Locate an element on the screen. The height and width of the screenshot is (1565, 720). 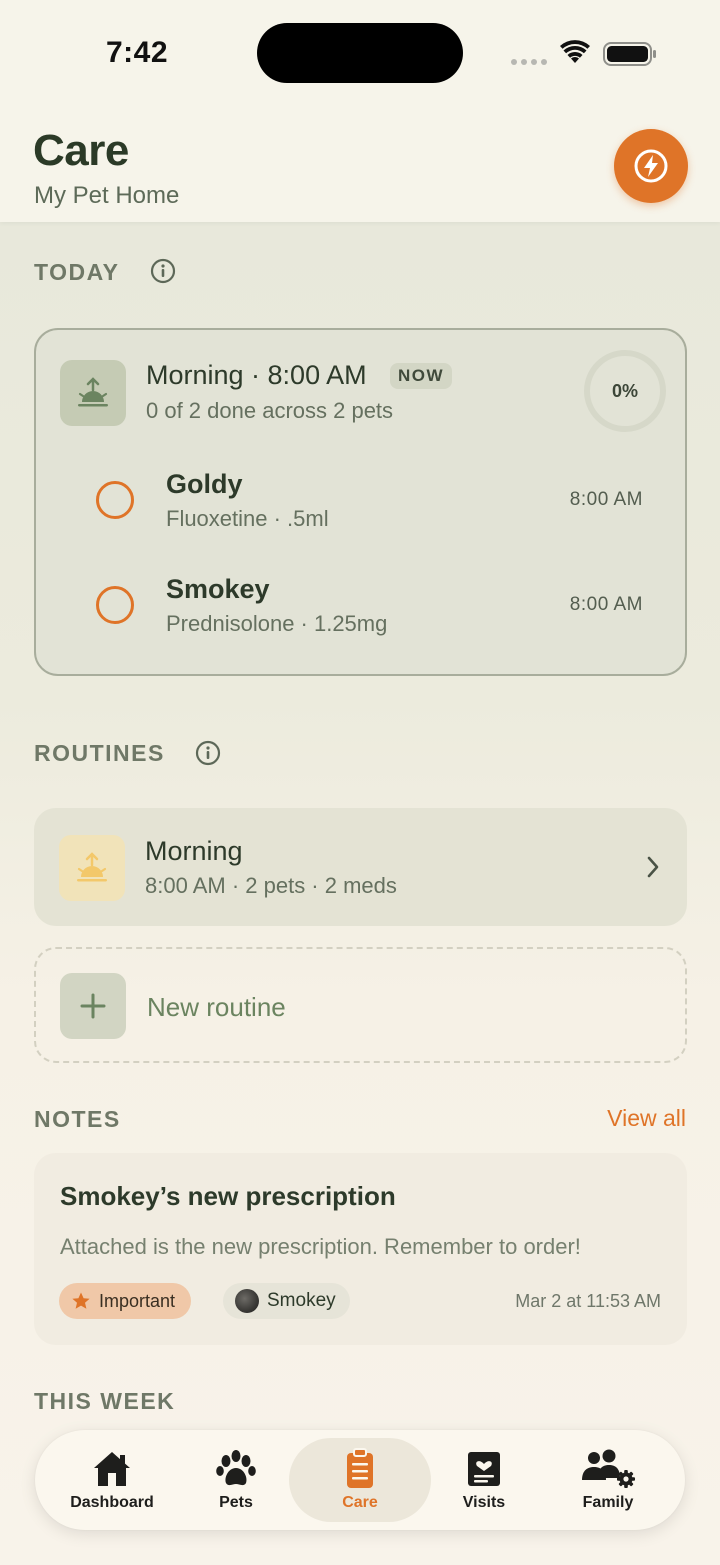
slot-summary: 0 of 2 done across 2 pets is located at coordinates (270, 410).